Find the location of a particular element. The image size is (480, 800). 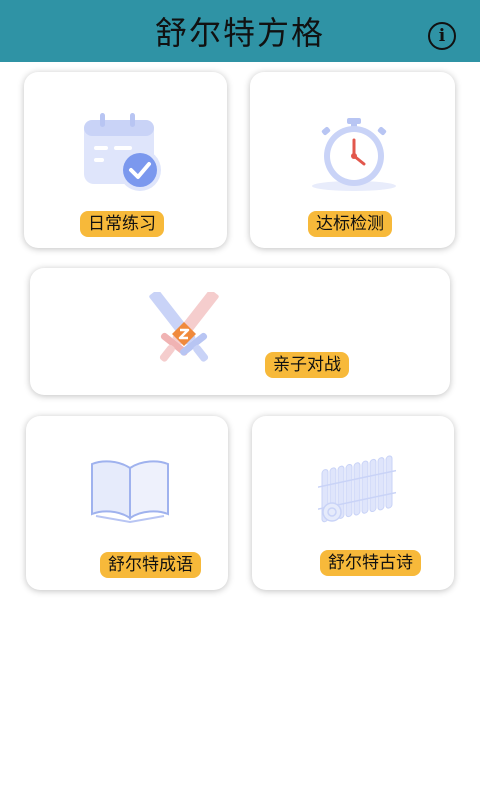

standard-test-card: 达标检测 is located at coordinates (352, 160).